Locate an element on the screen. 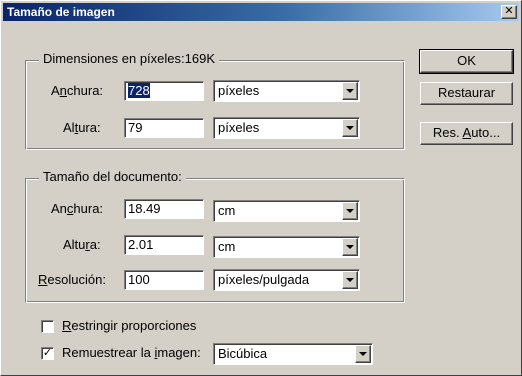 Image resolution: width=522 pixels, height=376 pixels. doc-height-unit-select: cm is located at coordinates (286, 247).